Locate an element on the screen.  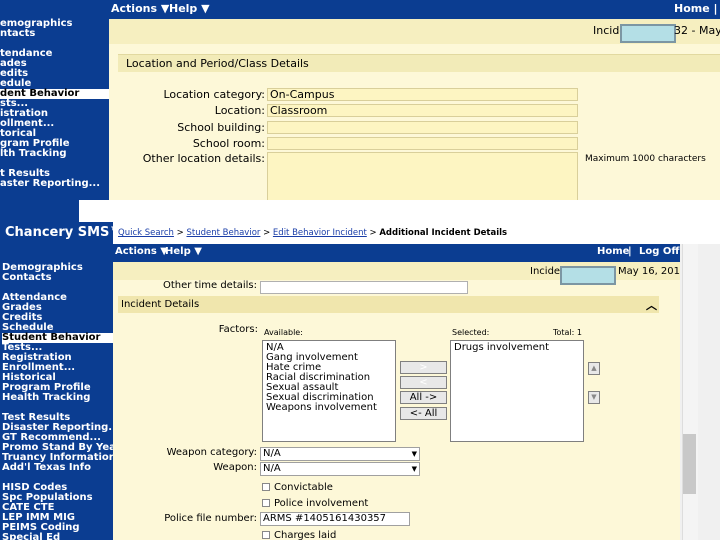
police-file-field: ARMS #1405161430357 is located at coordinates (335, 519).